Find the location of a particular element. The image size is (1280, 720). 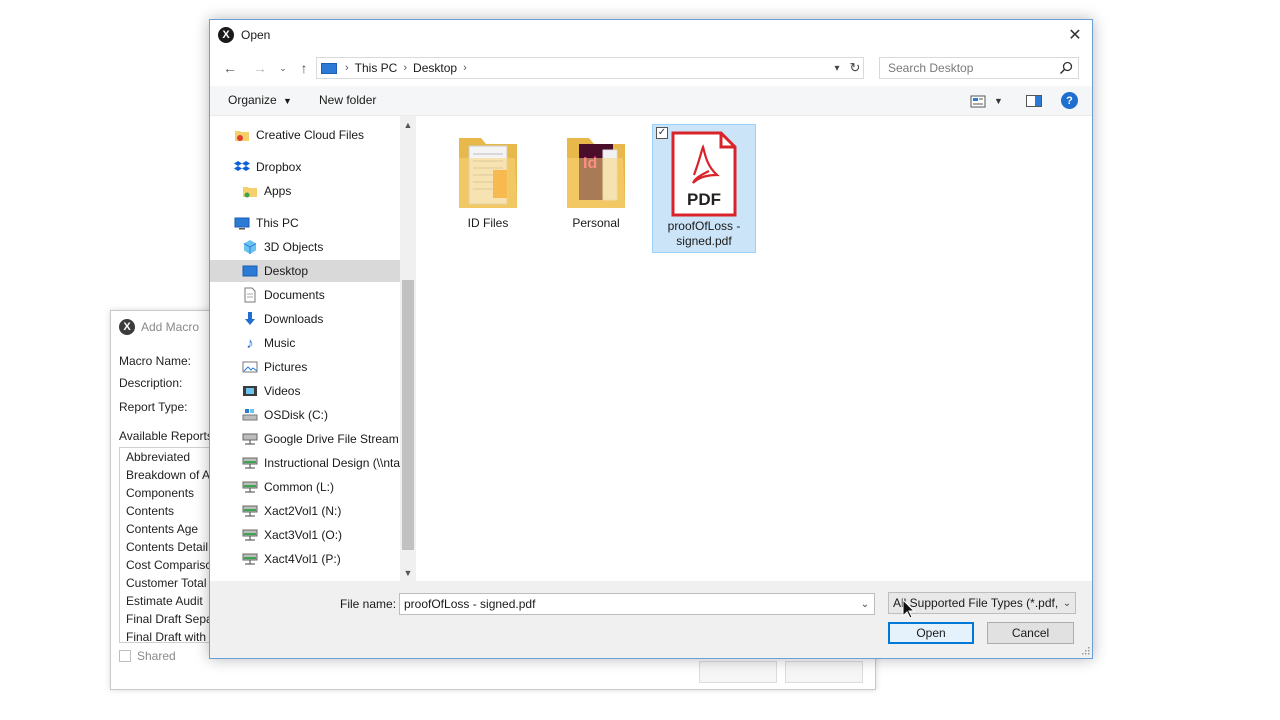

nav-item-videos: Videos is located at coordinates (305, 391).